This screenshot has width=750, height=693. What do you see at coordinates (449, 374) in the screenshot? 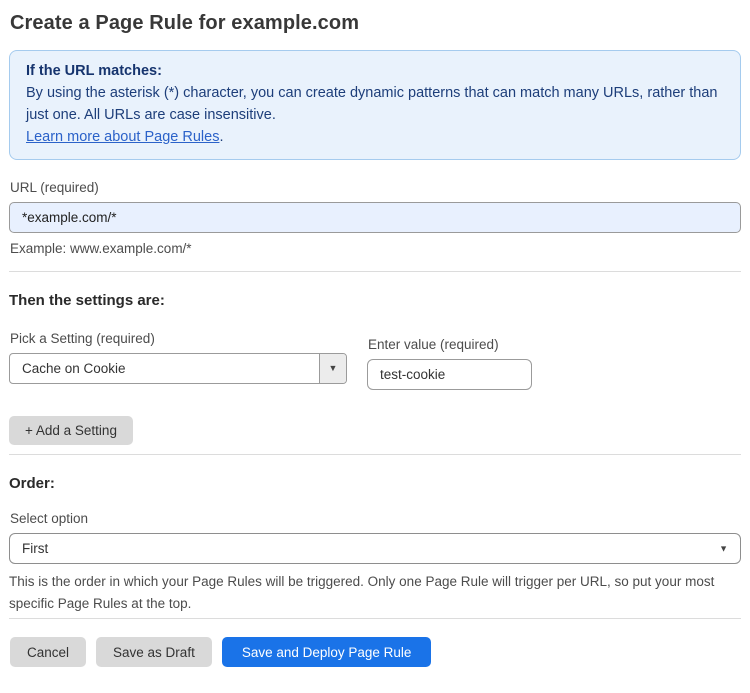
I see `setting-value-input` at bounding box center [449, 374].